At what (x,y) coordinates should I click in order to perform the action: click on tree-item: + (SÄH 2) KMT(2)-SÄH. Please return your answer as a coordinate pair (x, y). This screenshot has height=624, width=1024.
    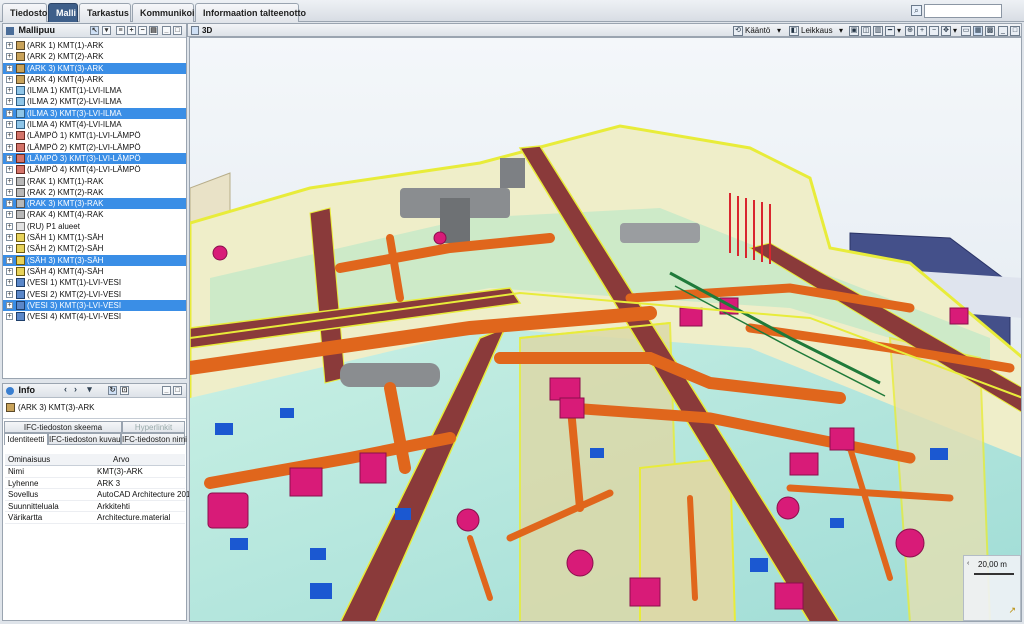
    Looking at the image, I should click on (94, 248).